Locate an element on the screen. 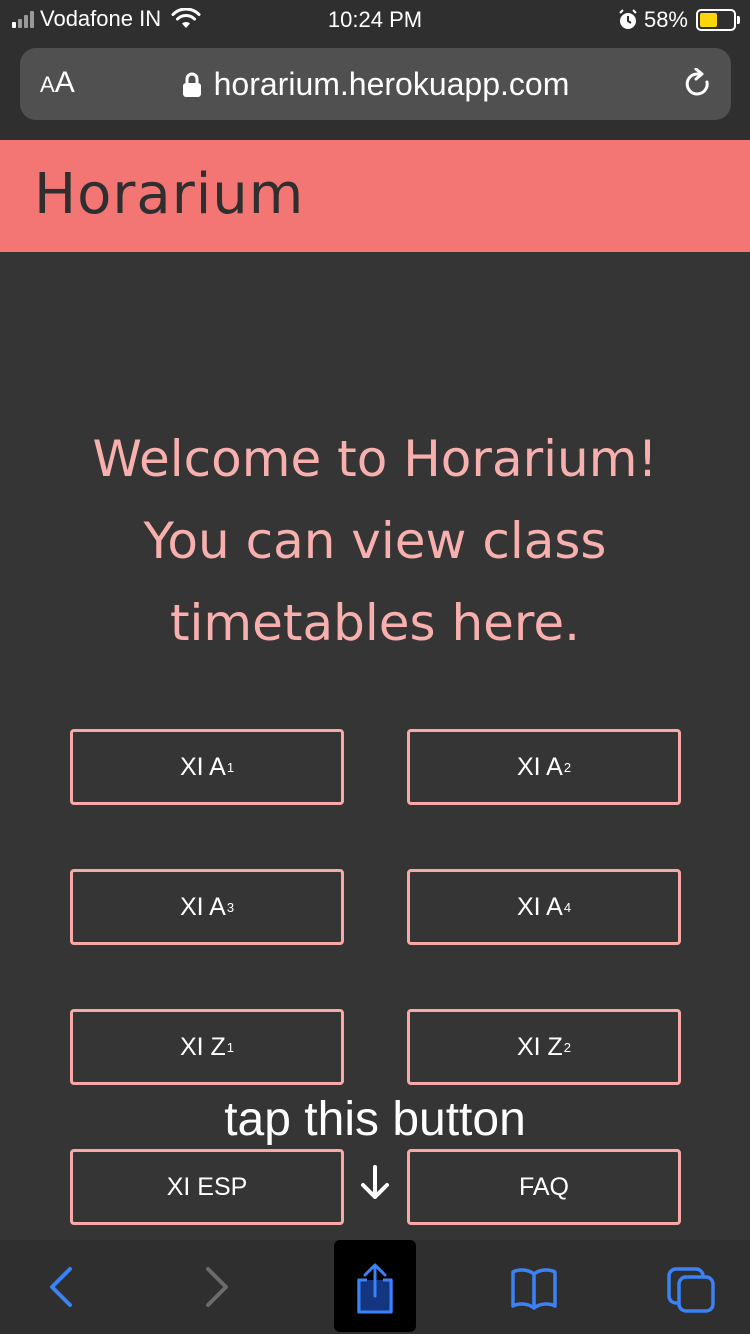 The height and width of the screenshot is (1334, 750). class-button-xi-a1: XI A1 is located at coordinates (207, 767).